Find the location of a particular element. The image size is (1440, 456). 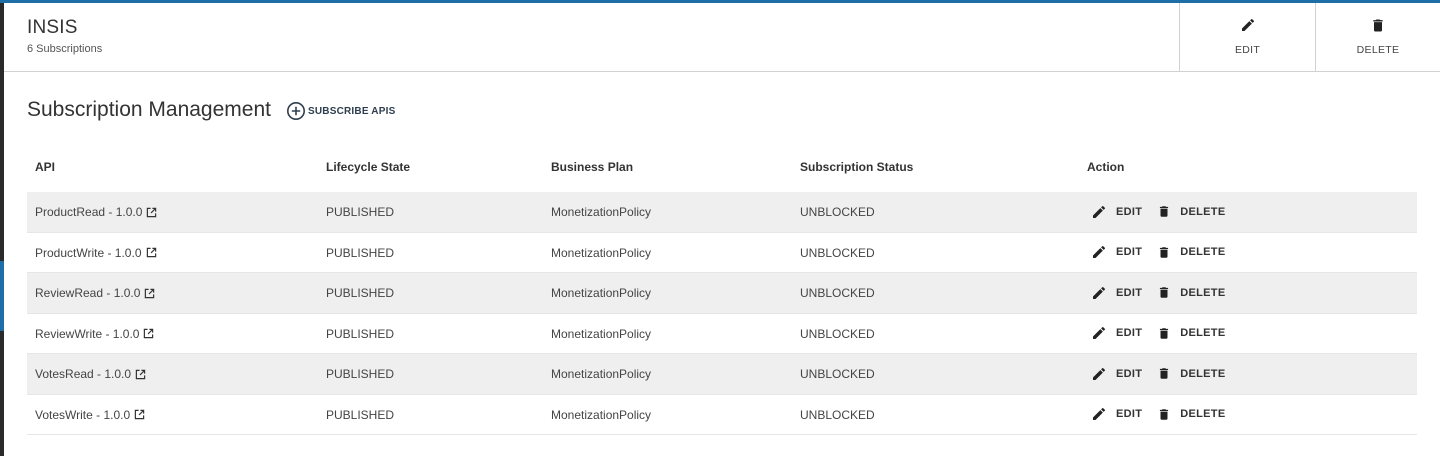

column-header-action: Action is located at coordinates (1106, 167).